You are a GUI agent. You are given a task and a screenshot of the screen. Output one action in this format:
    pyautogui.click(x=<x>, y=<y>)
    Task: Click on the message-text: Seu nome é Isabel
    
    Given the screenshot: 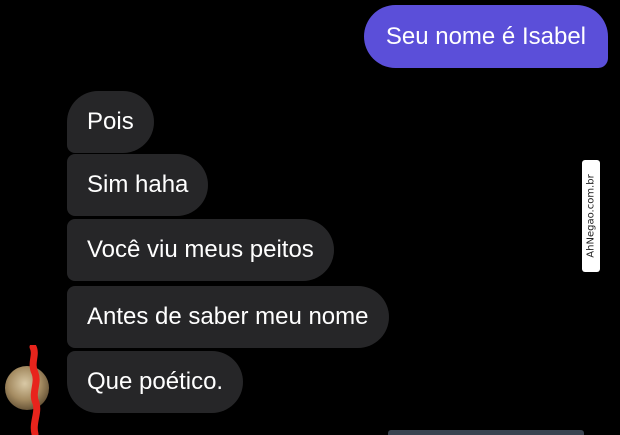 What is the action you would take?
    pyautogui.click(x=485, y=36)
    